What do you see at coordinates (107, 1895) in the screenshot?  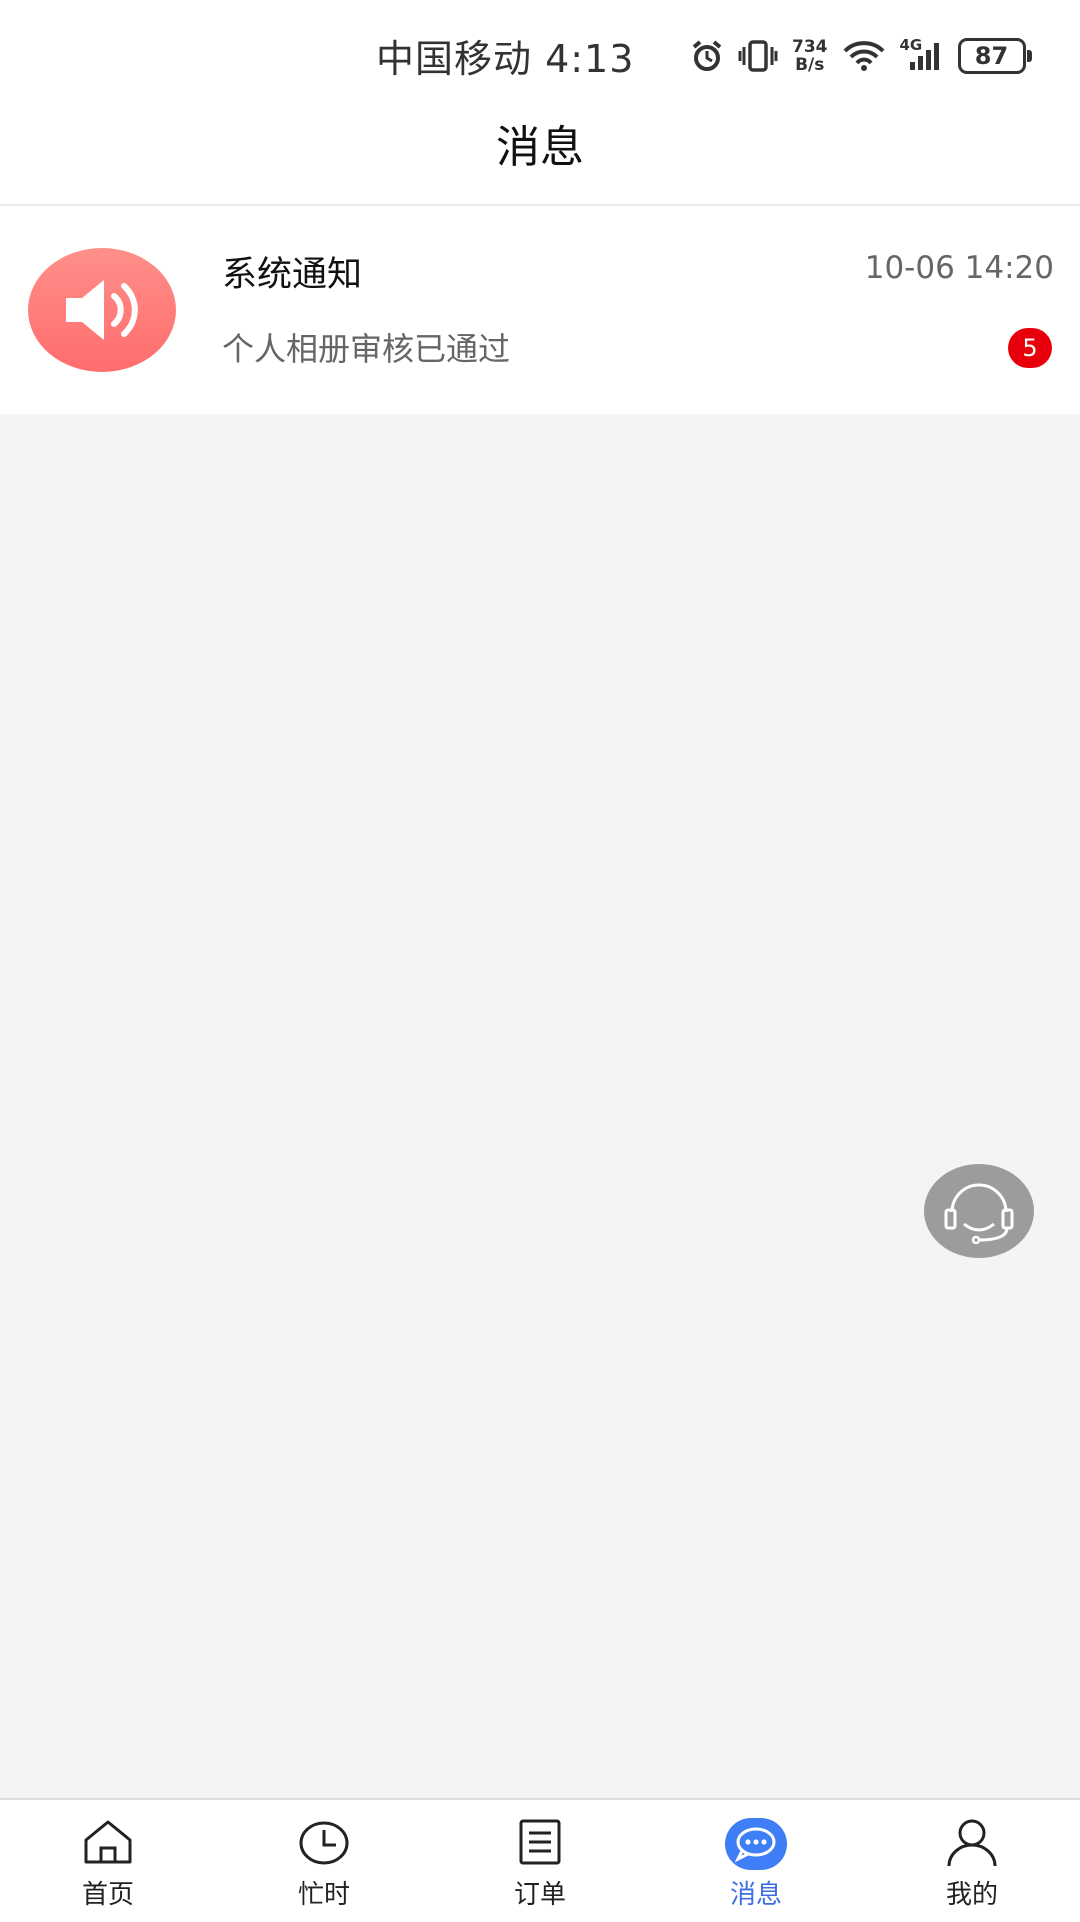 I see `tab-label: 首页` at bounding box center [107, 1895].